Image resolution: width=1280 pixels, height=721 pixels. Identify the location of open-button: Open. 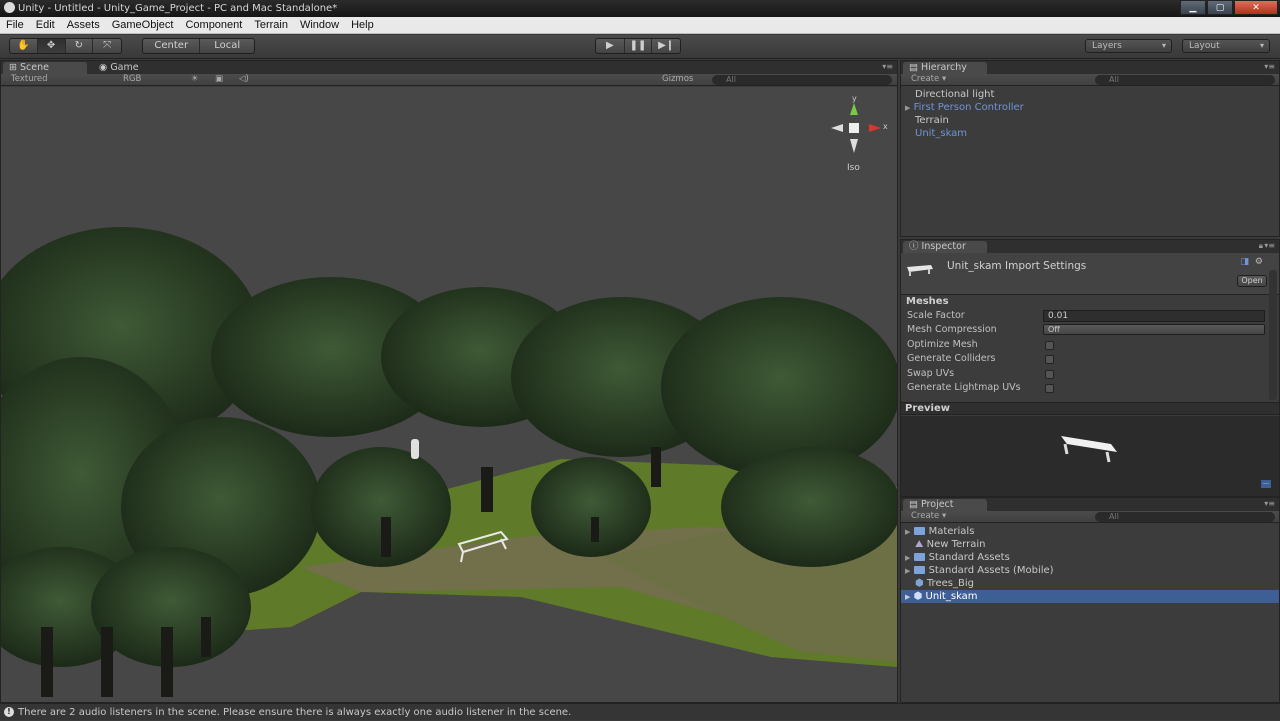
(1252, 281).